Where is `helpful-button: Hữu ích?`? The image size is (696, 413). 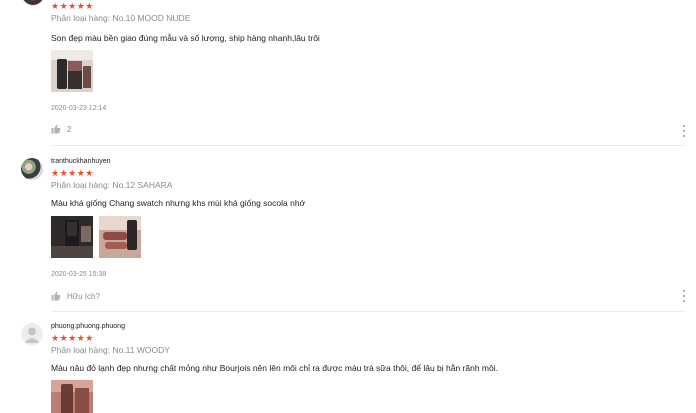
helpful-button: Hữu ích? is located at coordinates (75, 296).